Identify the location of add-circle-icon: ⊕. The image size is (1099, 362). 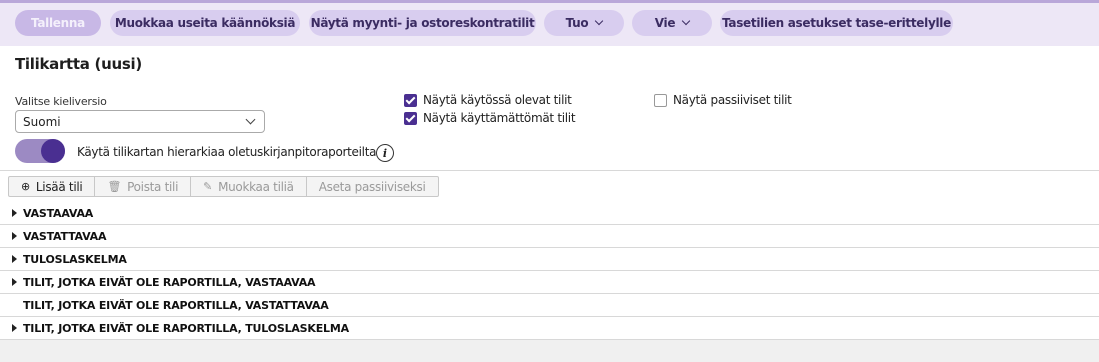
(25, 186).